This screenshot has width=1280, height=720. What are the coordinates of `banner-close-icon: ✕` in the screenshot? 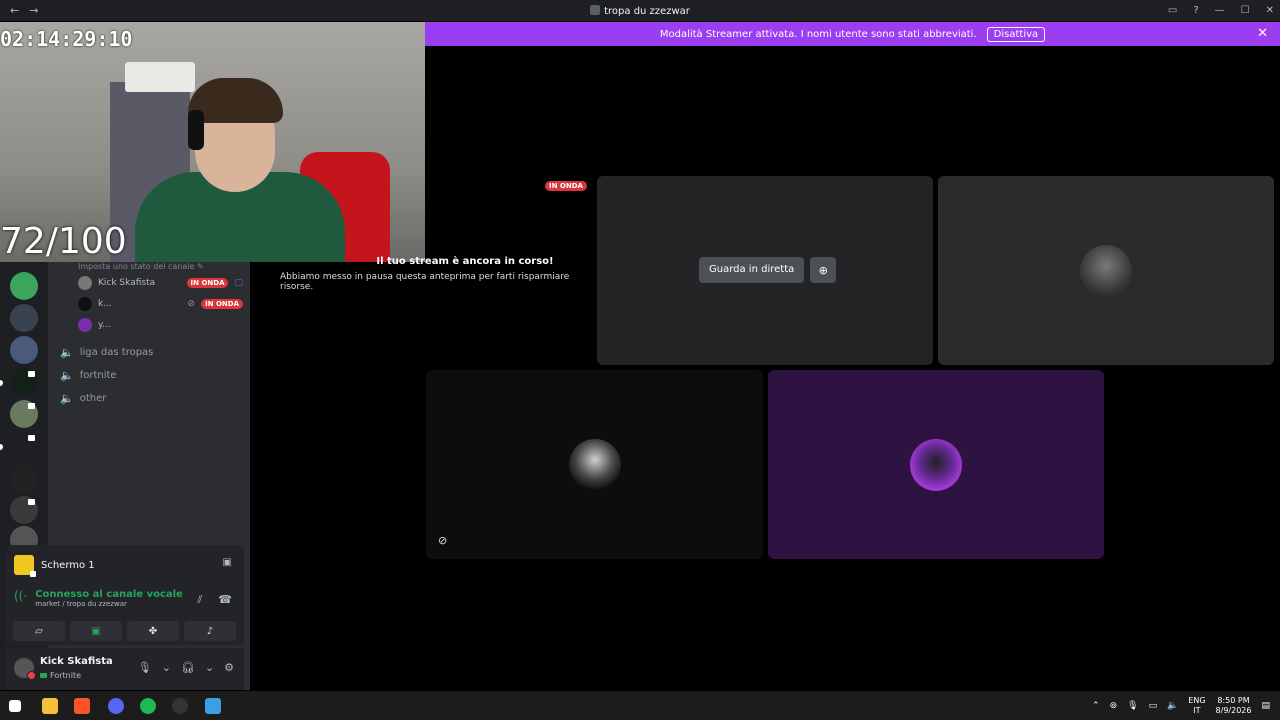 It's located at (1262, 33).